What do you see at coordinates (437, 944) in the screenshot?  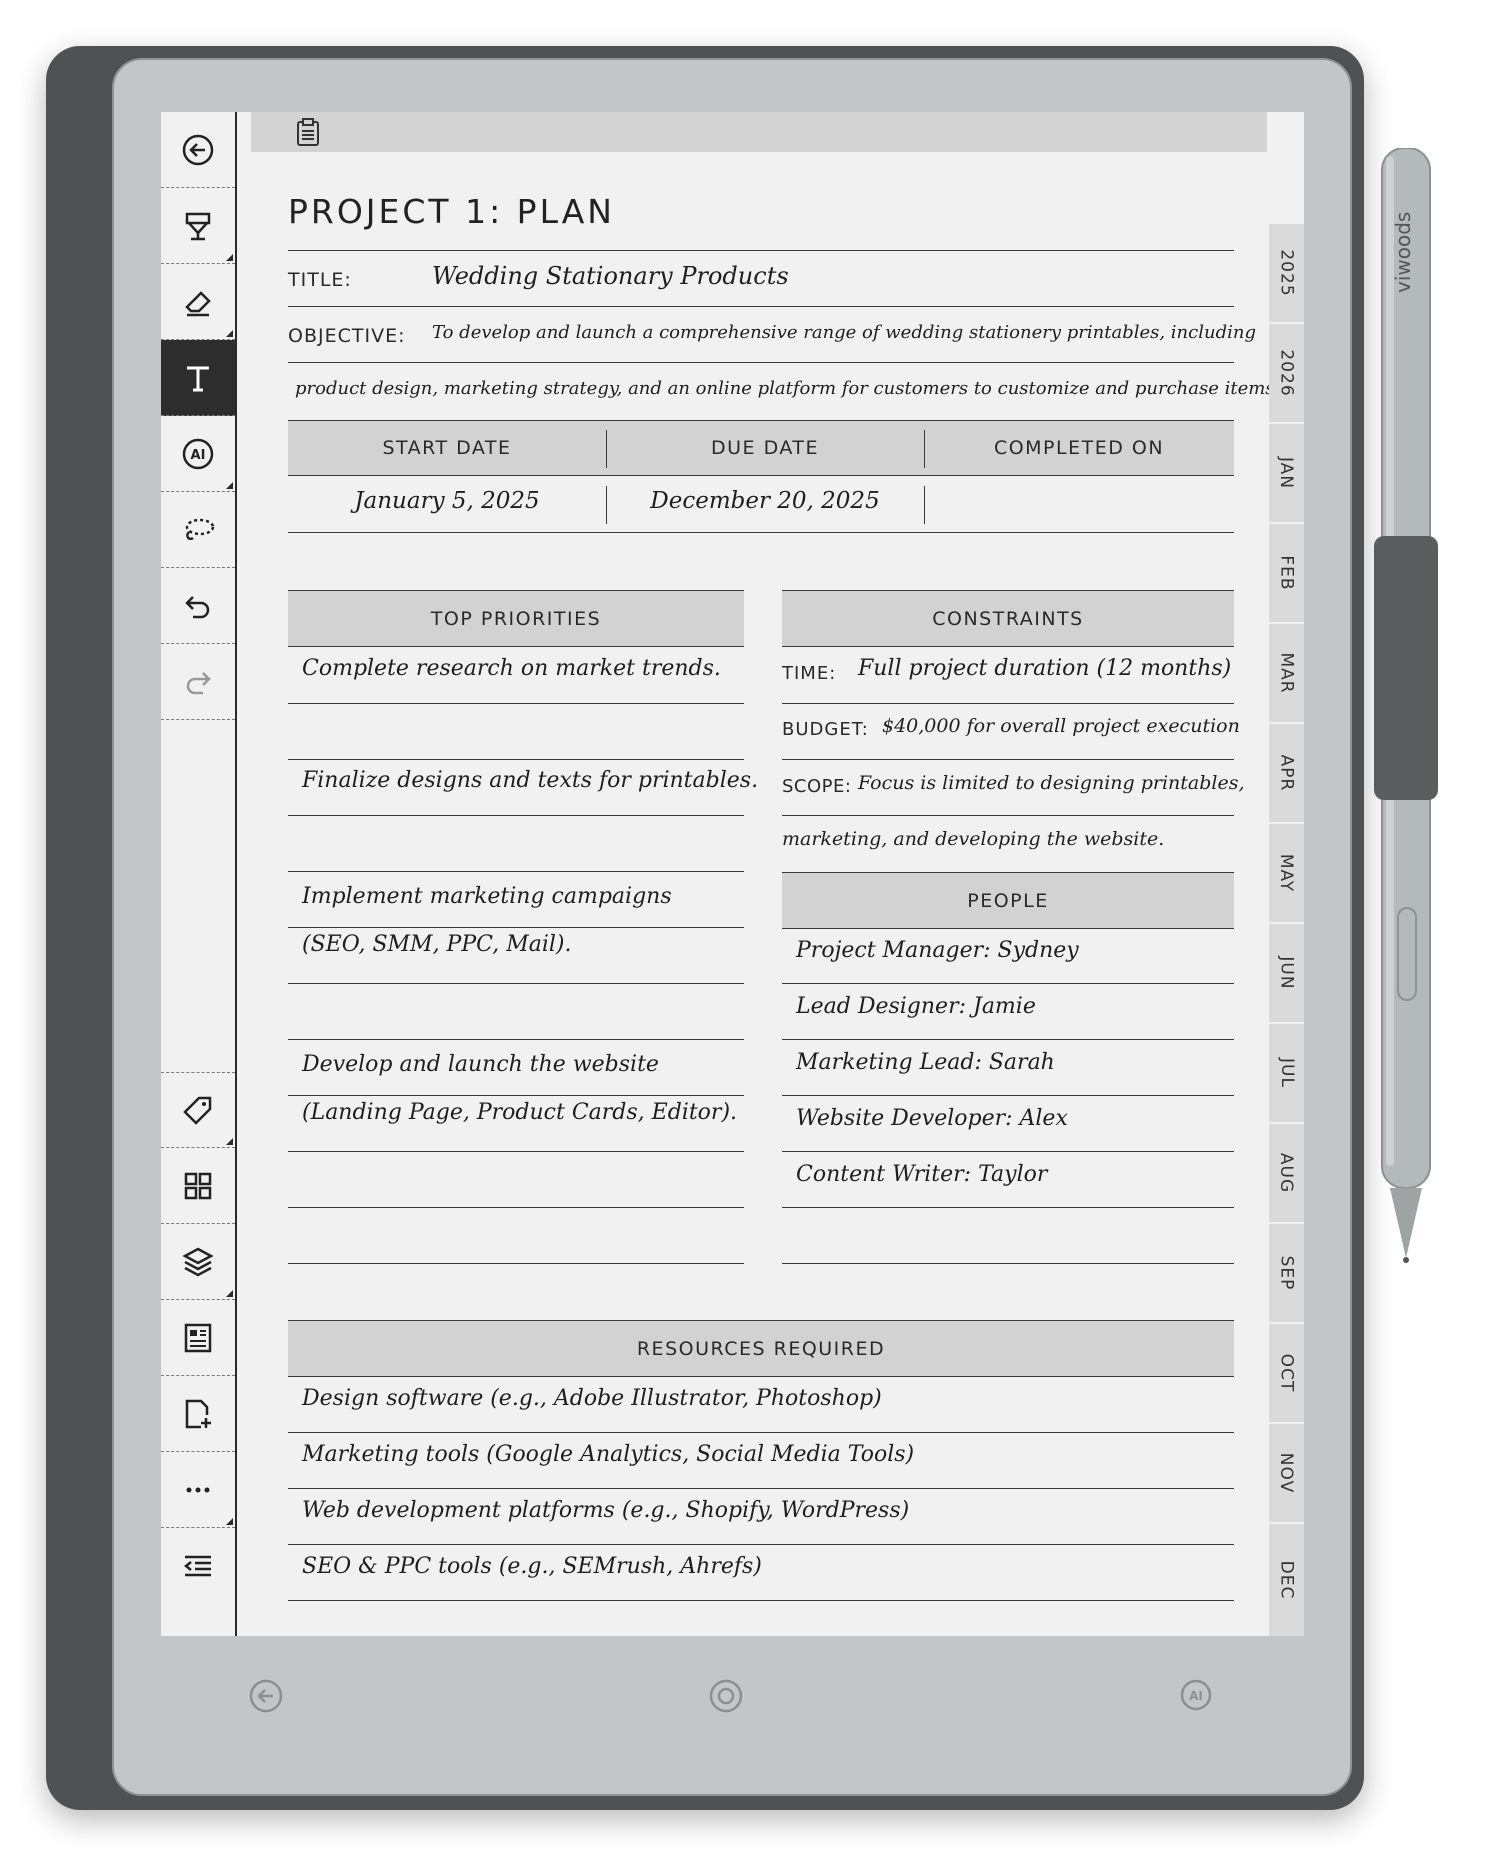 I see `priority-row: (SEO, SMM, PPC, Mail).` at bounding box center [437, 944].